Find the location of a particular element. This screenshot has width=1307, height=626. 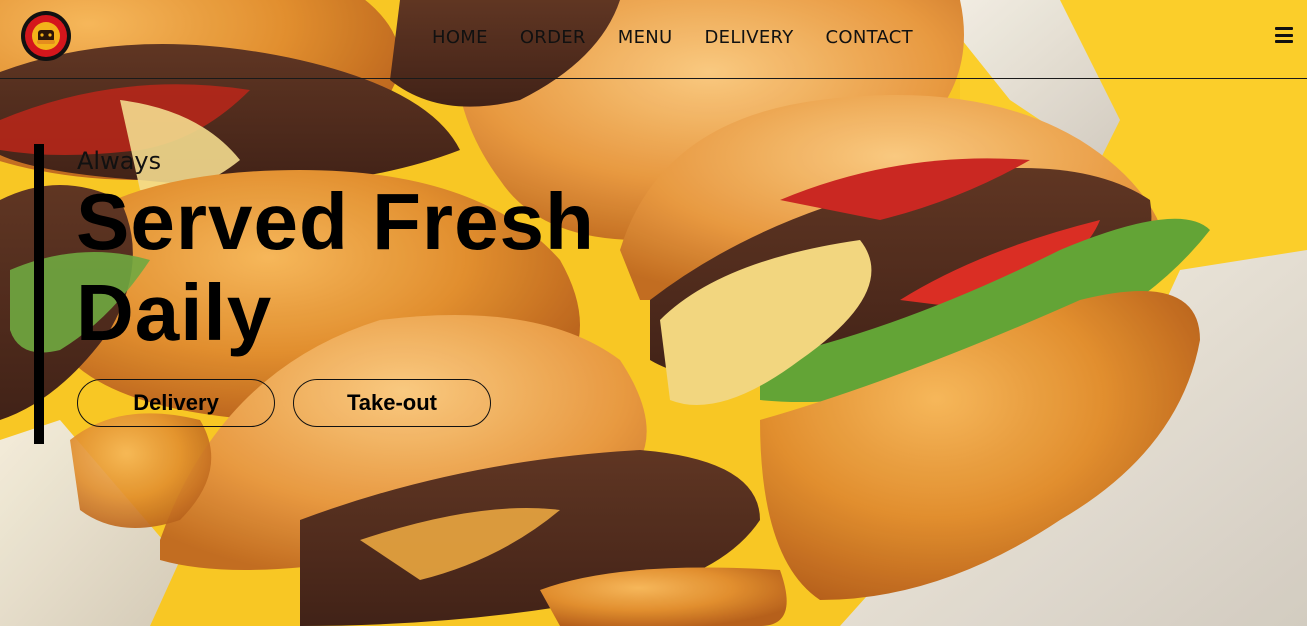

nav-contact-link: CONTACT is located at coordinates (869, 38).